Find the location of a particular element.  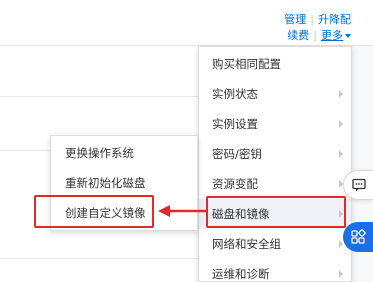

menu-item-label: 购买相同配置 is located at coordinates (246, 64).